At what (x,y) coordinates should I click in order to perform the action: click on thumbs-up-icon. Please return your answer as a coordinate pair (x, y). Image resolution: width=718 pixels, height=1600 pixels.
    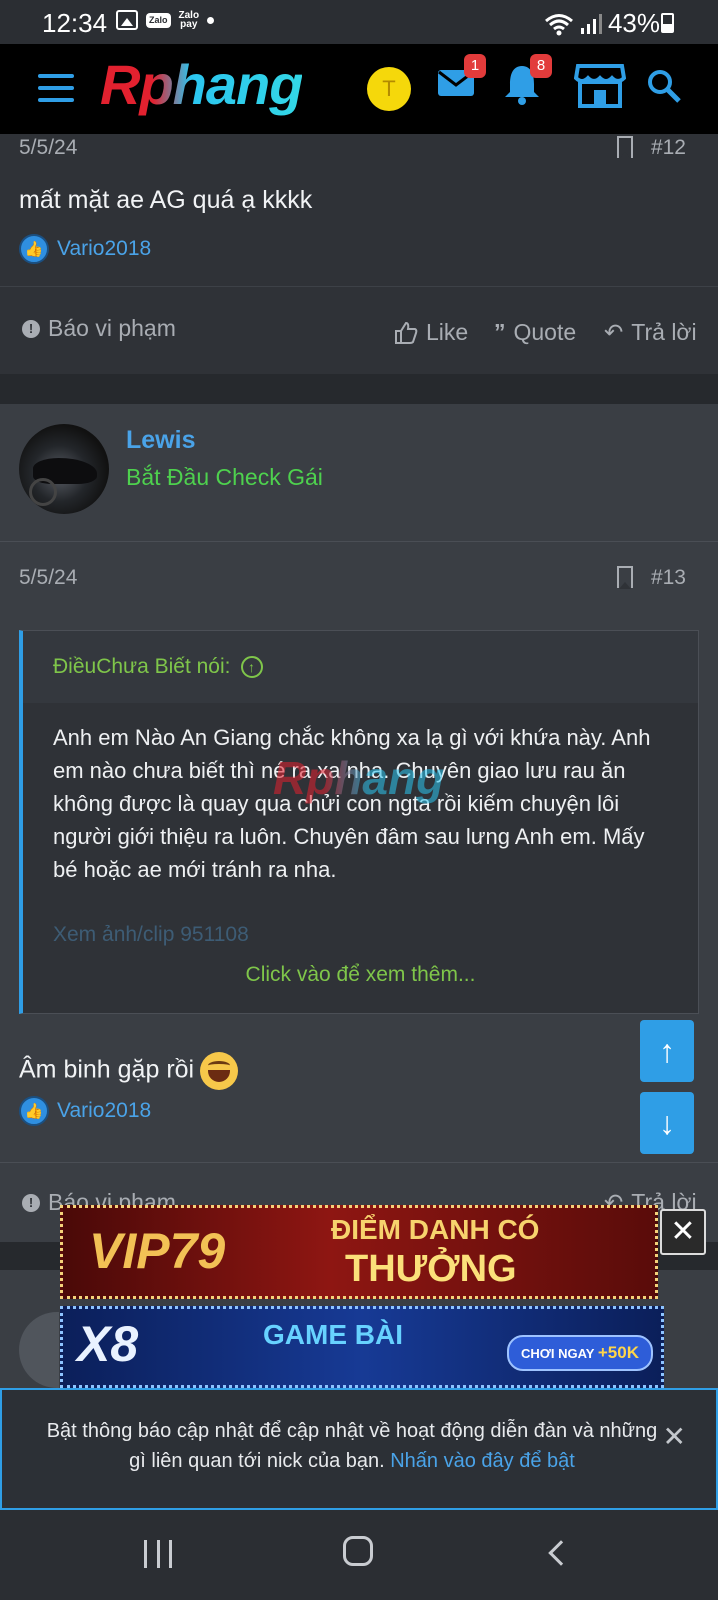
    Looking at the image, I should click on (406, 332).